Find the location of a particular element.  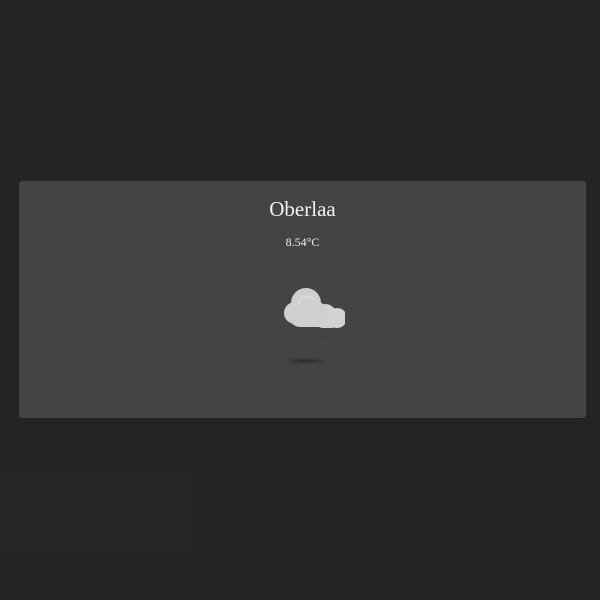

temperature-value: 8.54°C is located at coordinates (302, 242).